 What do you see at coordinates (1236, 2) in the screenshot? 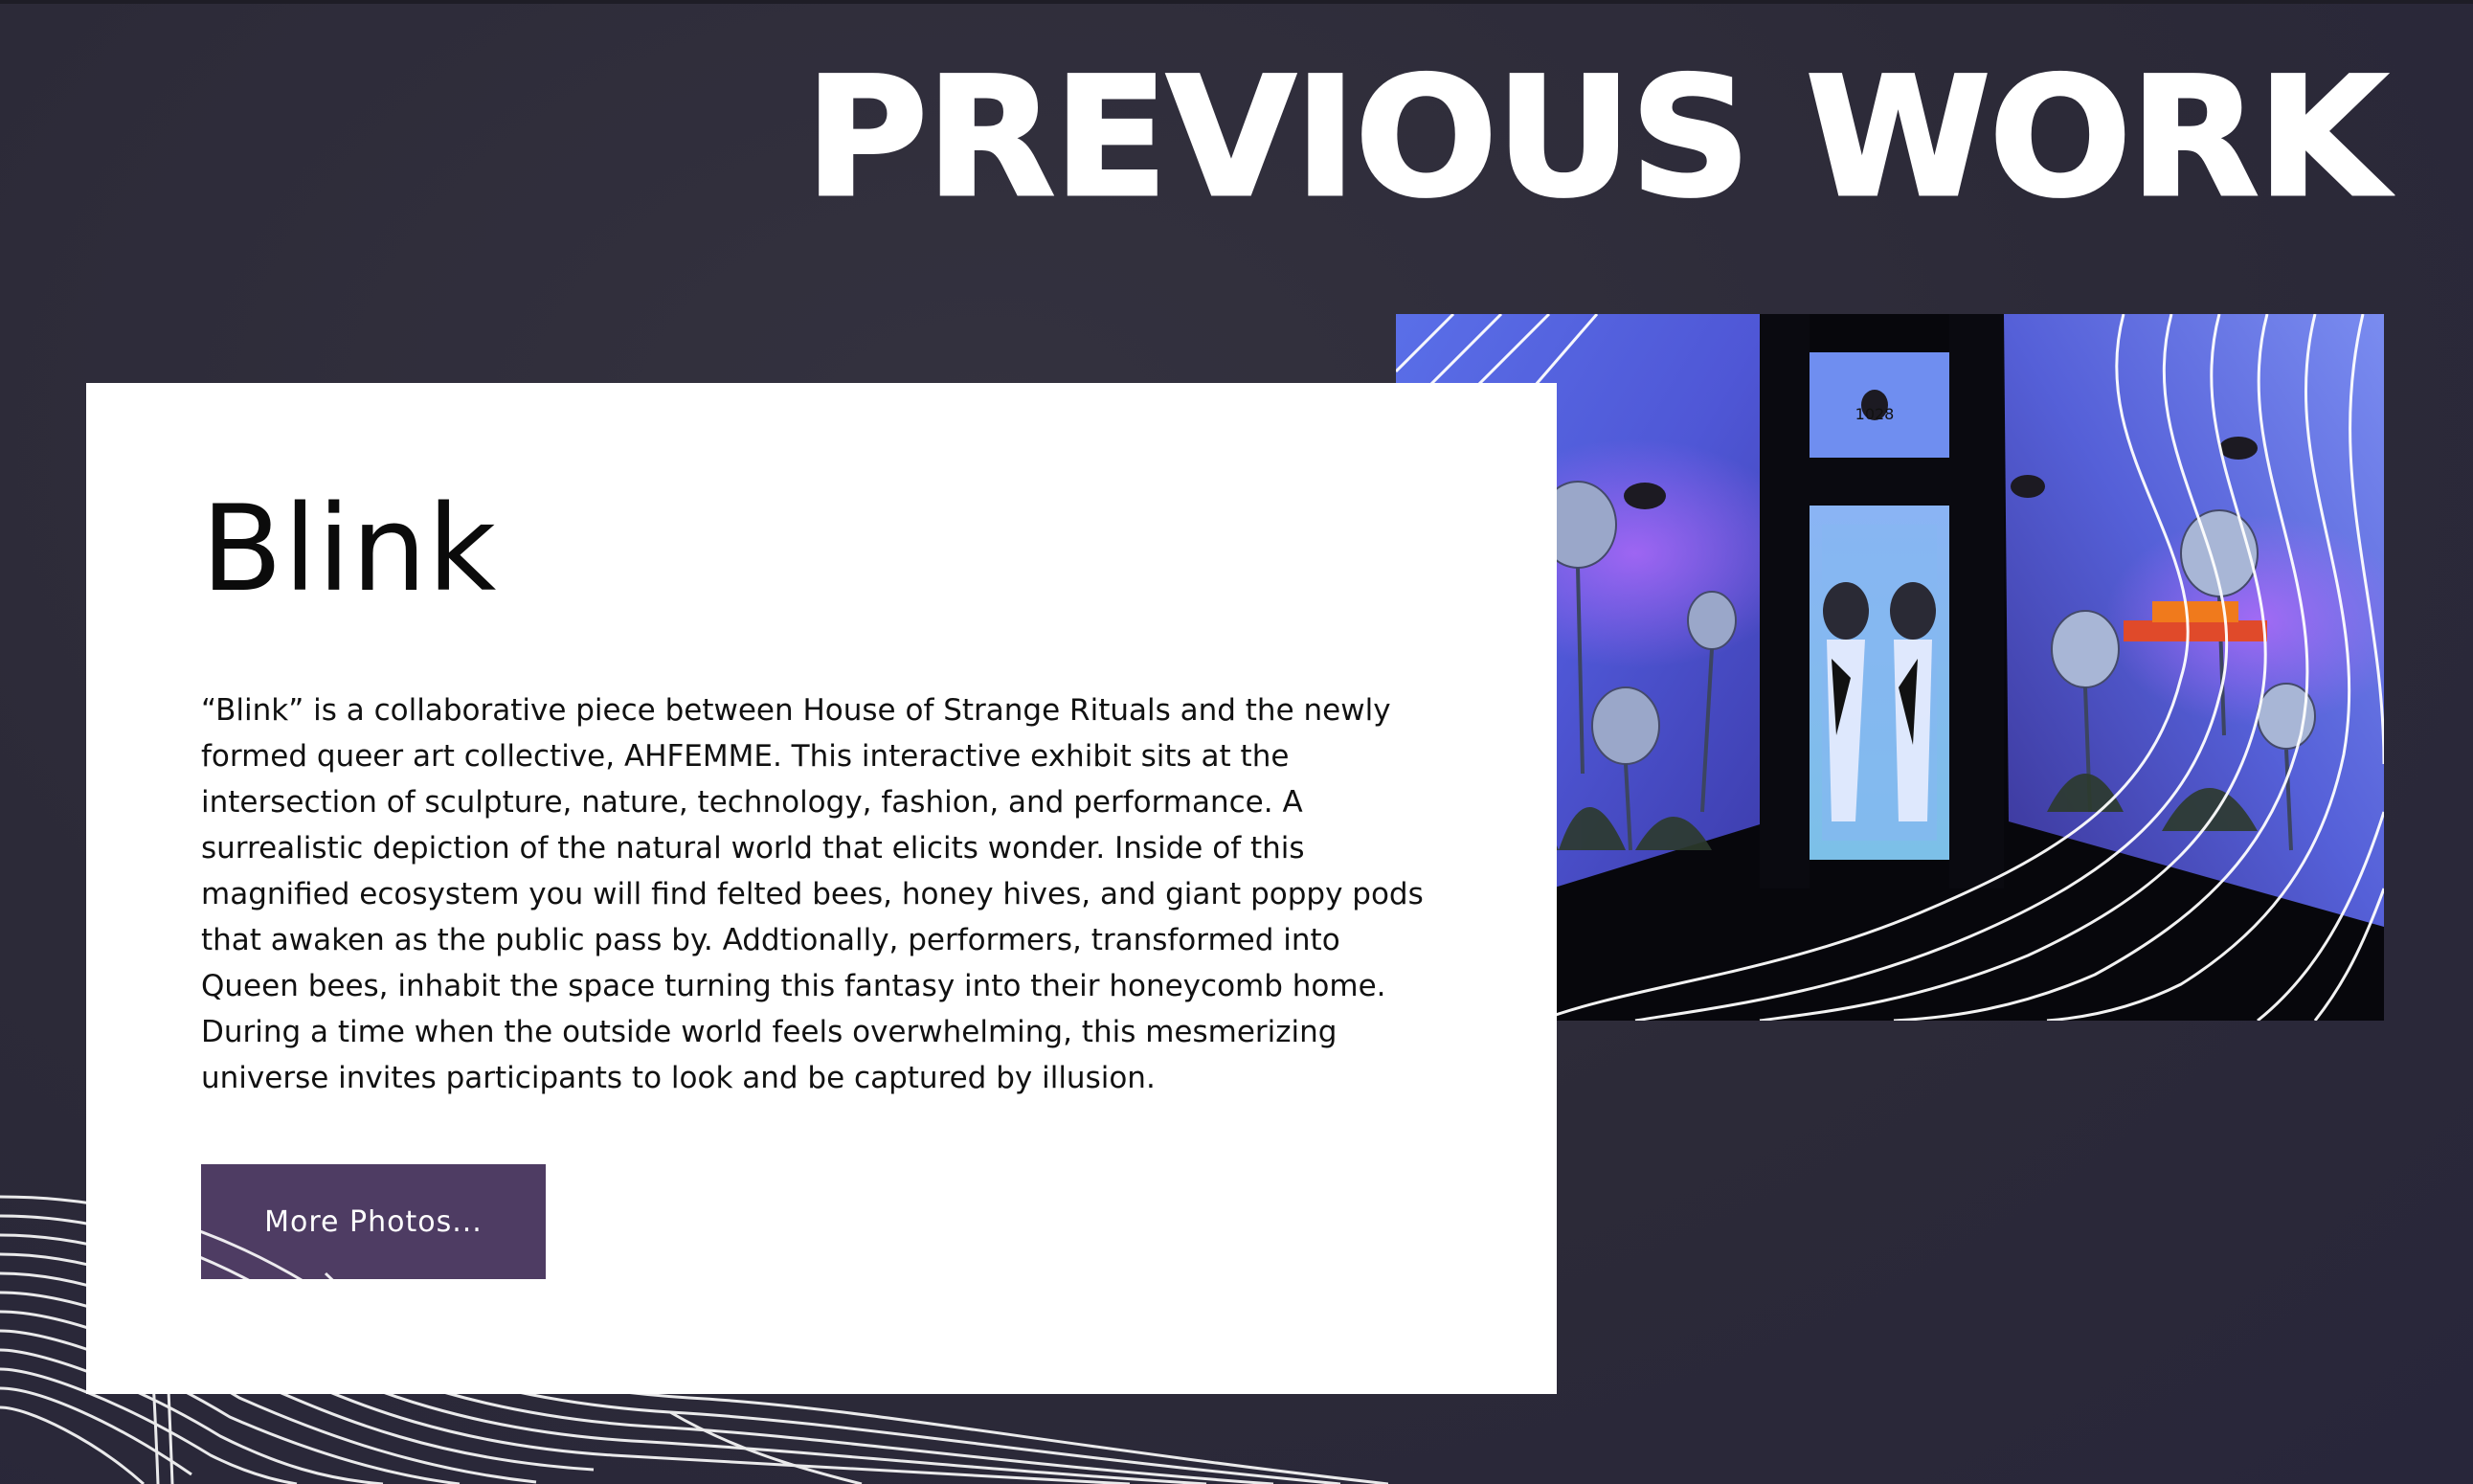
I see `top-border` at bounding box center [1236, 2].